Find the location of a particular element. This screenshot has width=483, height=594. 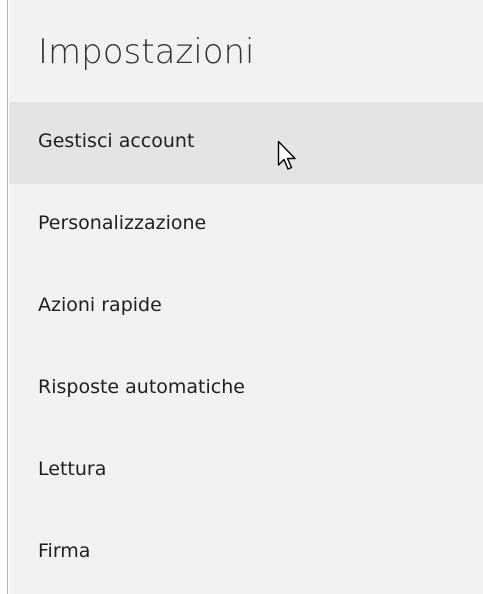

menu-item-signature: Firma is located at coordinates (246, 553).